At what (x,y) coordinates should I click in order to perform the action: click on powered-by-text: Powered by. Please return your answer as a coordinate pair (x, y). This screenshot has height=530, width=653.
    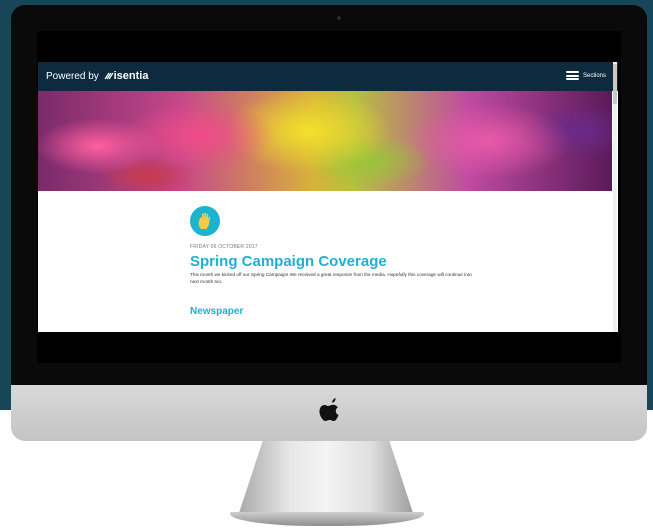
    Looking at the image, I should click on (72, 76).